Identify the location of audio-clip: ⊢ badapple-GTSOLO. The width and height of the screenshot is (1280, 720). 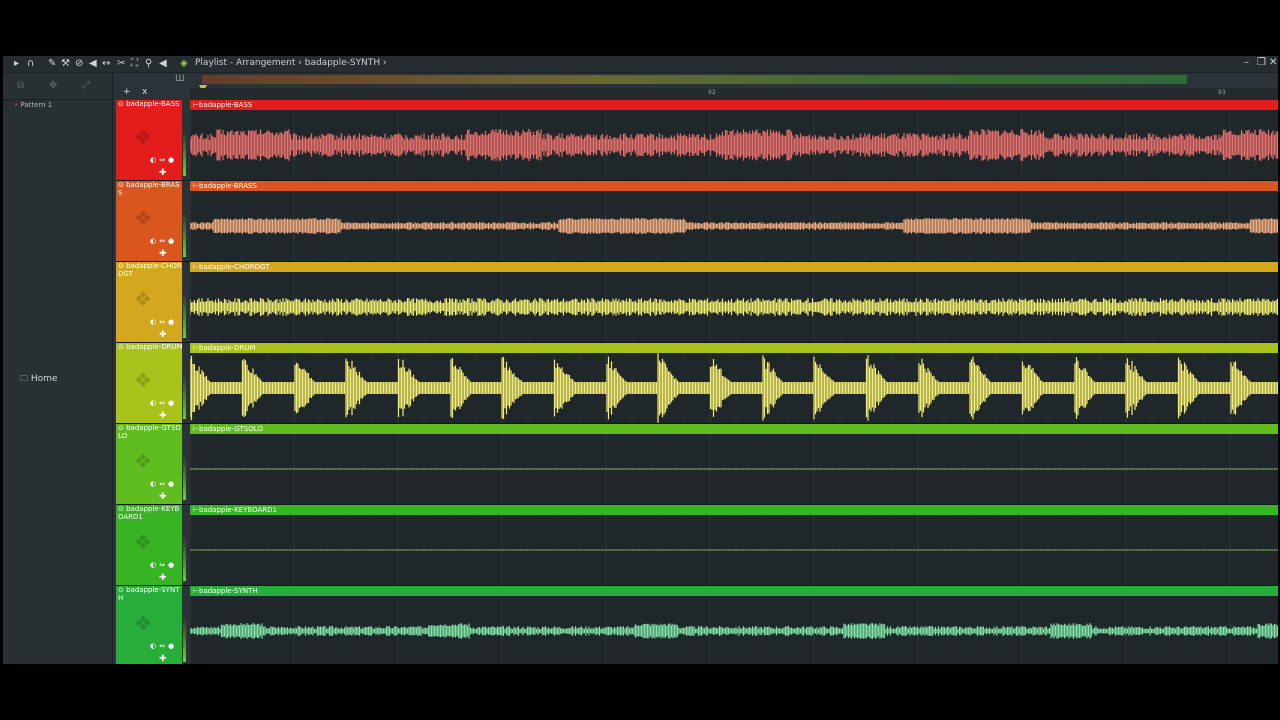
(734, 464).